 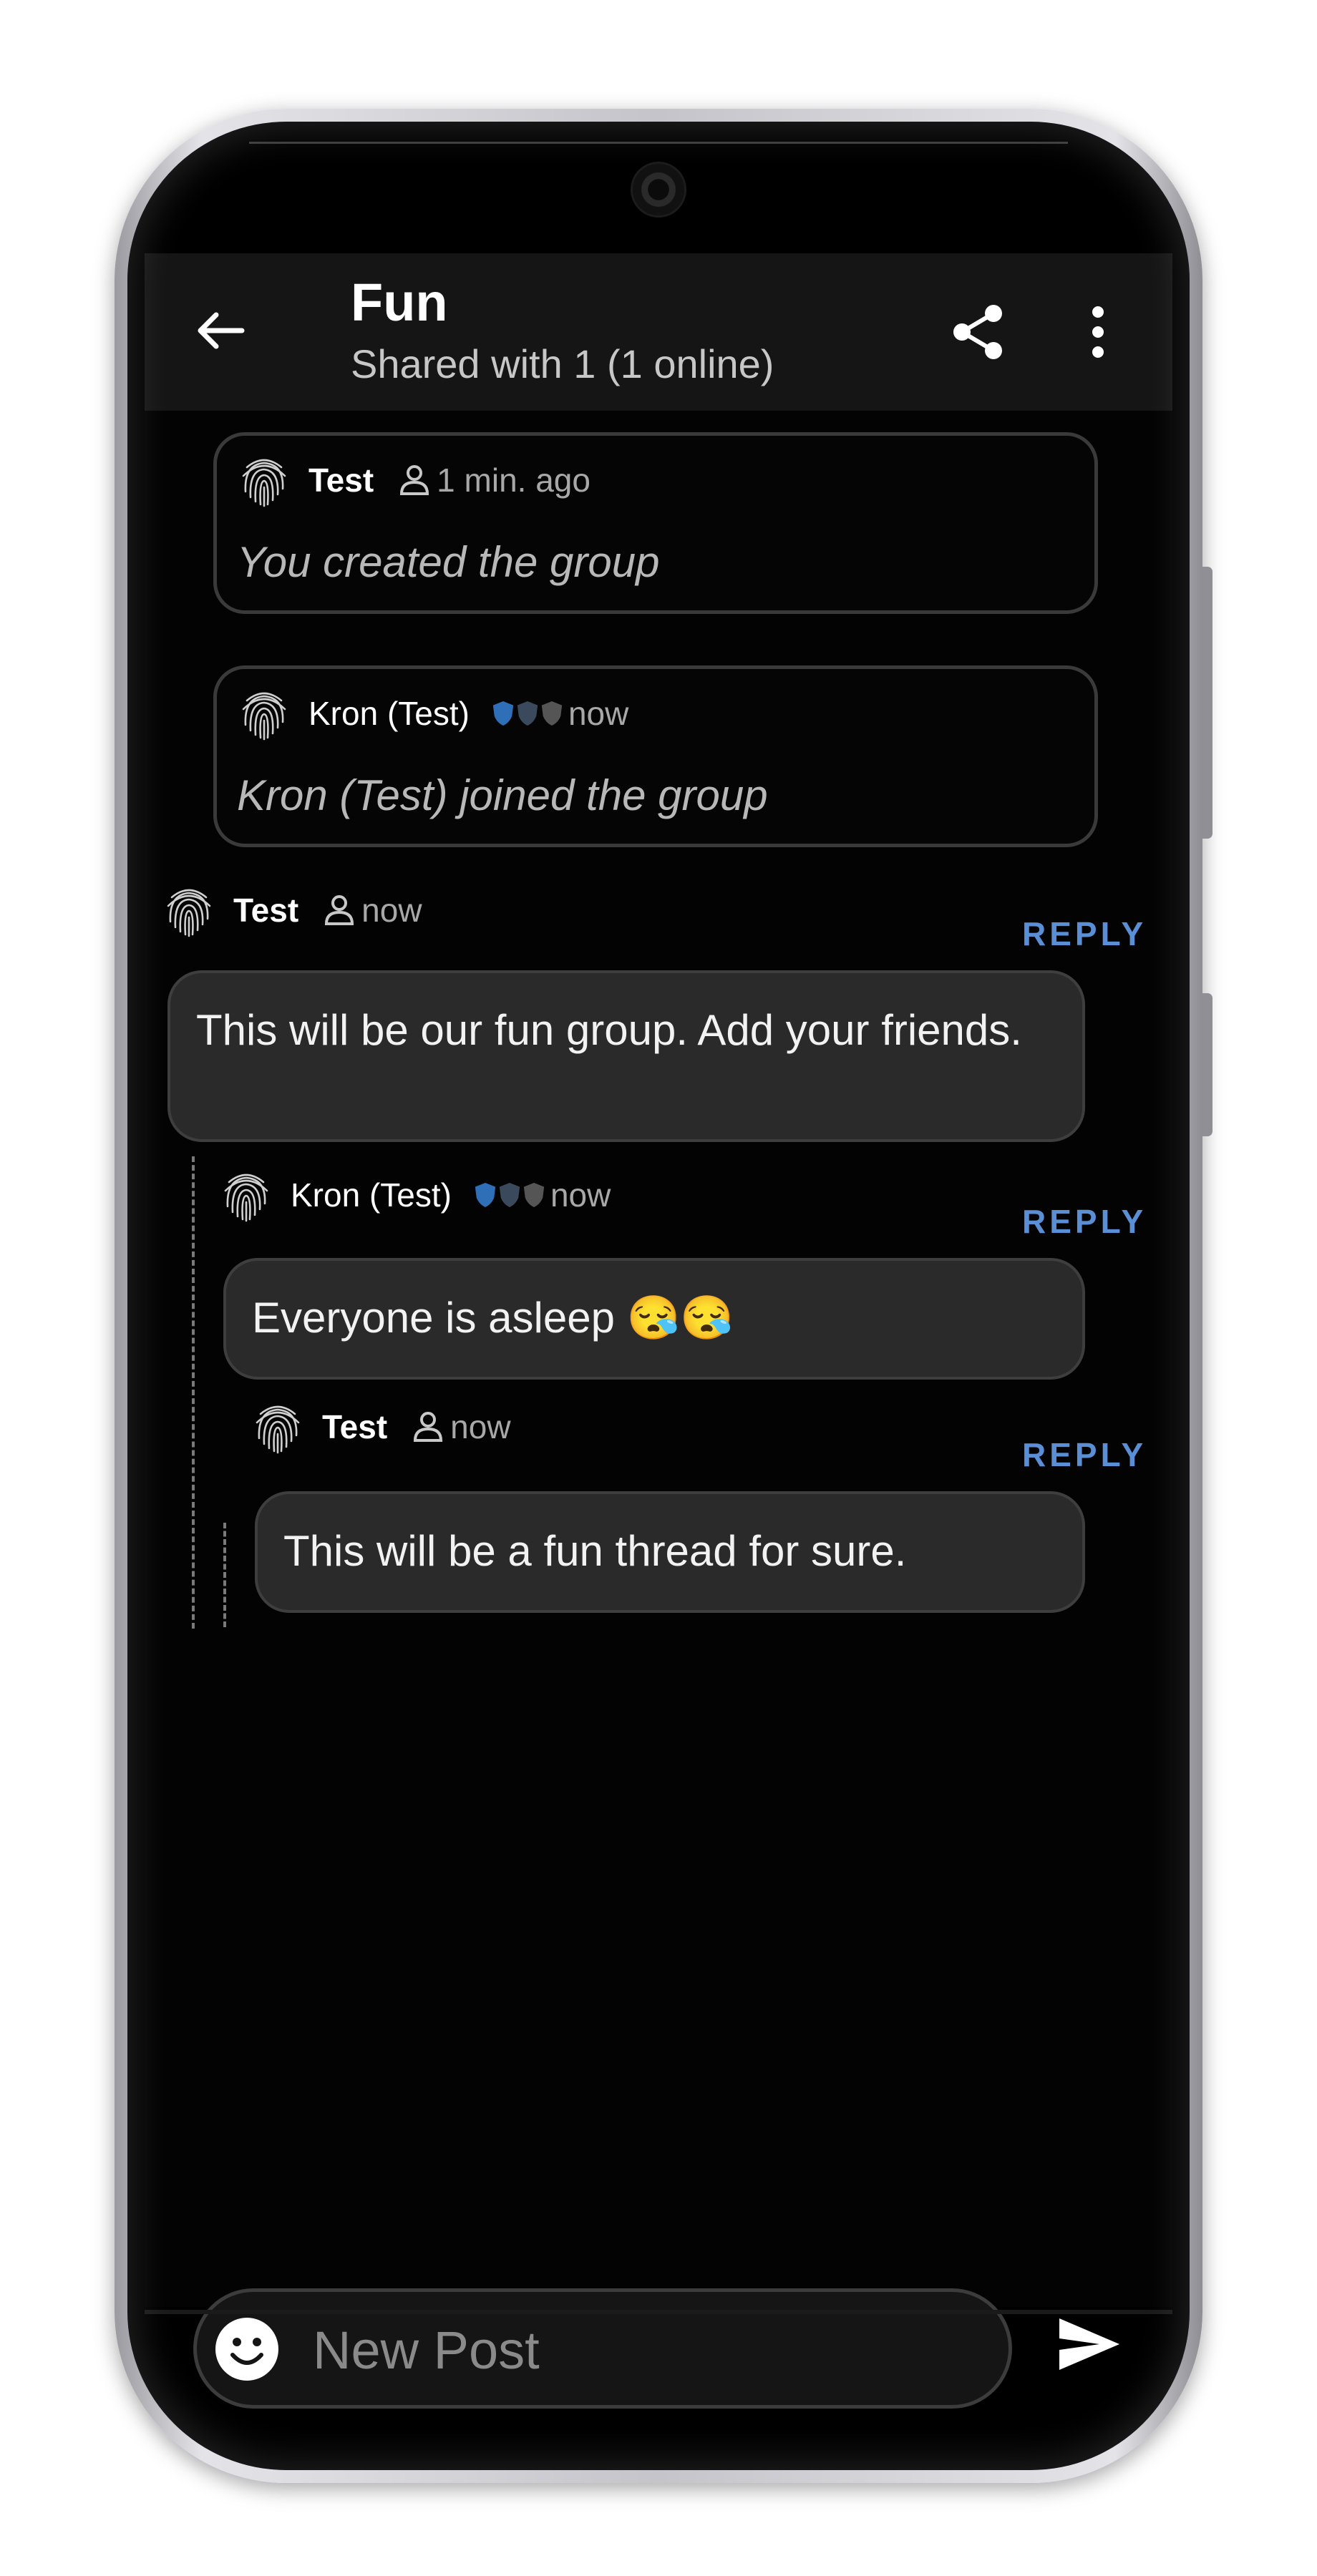 I want to click on back-button, so click(x=220, y=330).